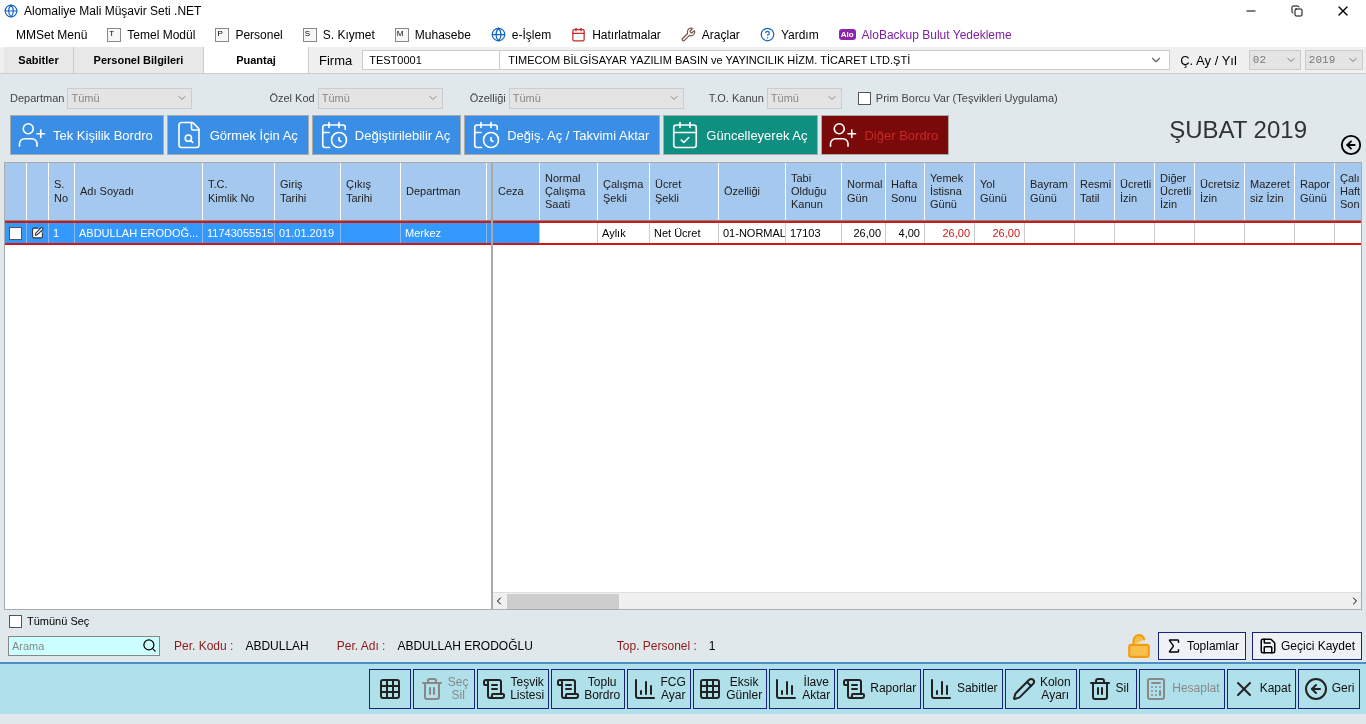  Describe the element at coordinates (905, 191) in the screenshot. I see `column-header: Hafta Sonu` at that location.